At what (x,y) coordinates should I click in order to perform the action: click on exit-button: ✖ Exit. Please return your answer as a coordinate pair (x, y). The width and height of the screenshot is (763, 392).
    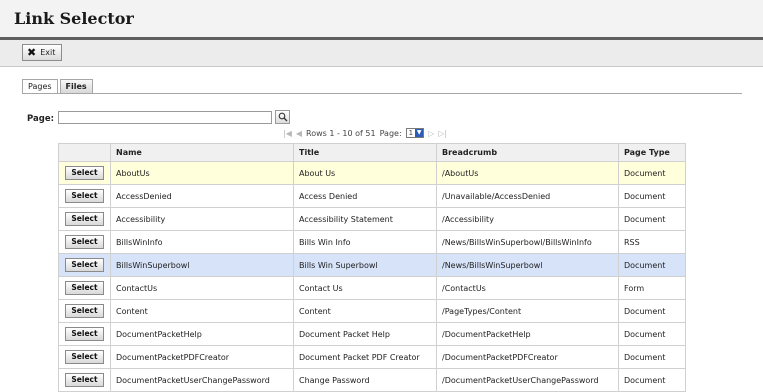
    Looking at the image, I should click on (42, 52).